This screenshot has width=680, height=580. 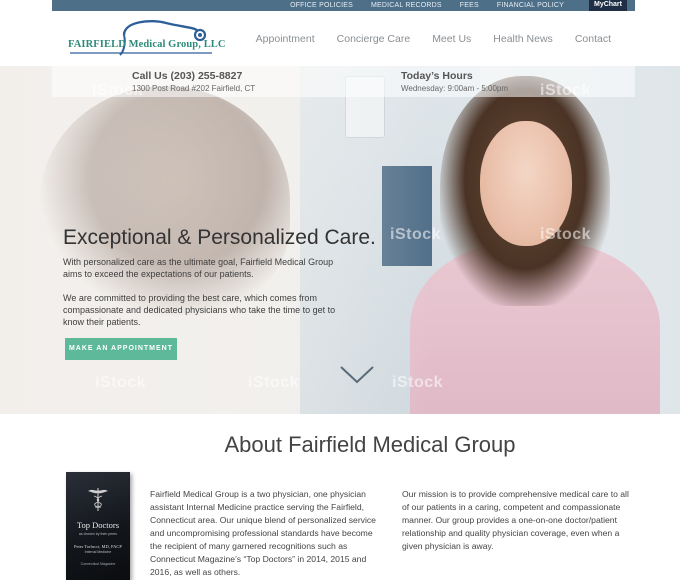 What do you see at coordinates (469, 5) in the screenshot?
I see `link-fees: FEES` at bounding box center [469, 5].